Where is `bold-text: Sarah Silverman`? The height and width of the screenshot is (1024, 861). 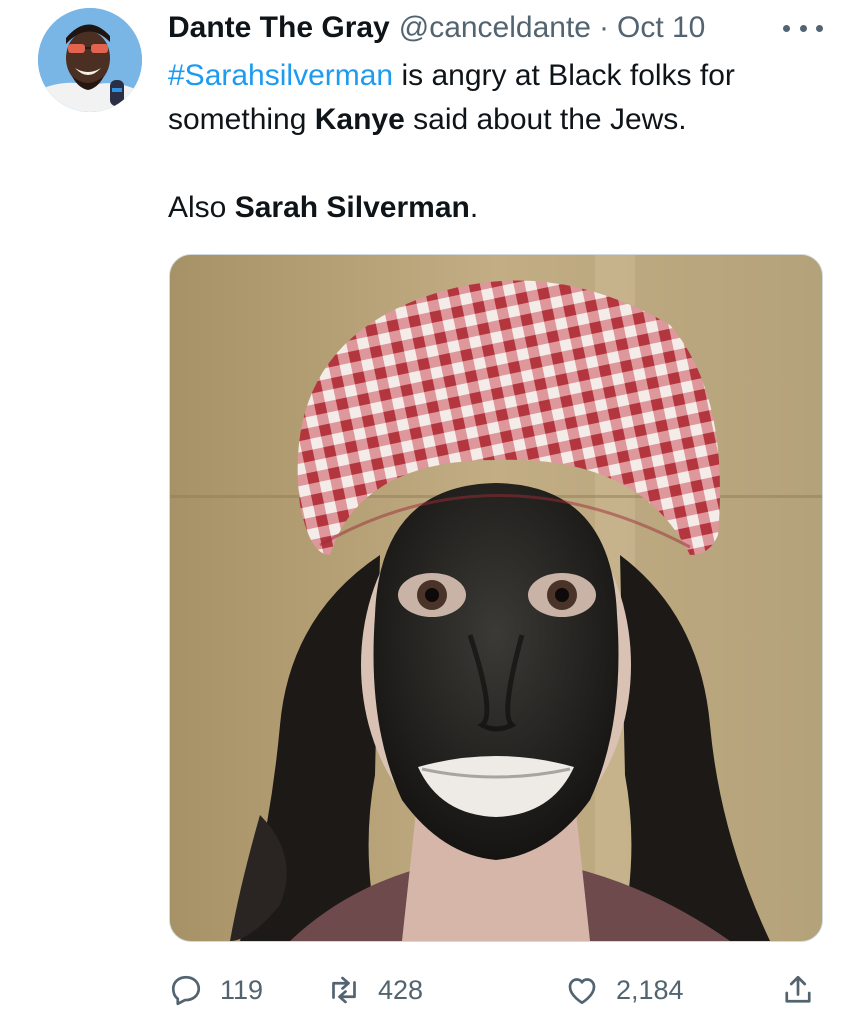
bold-text: Sarah Silverman is located at coordinates (352, 207).